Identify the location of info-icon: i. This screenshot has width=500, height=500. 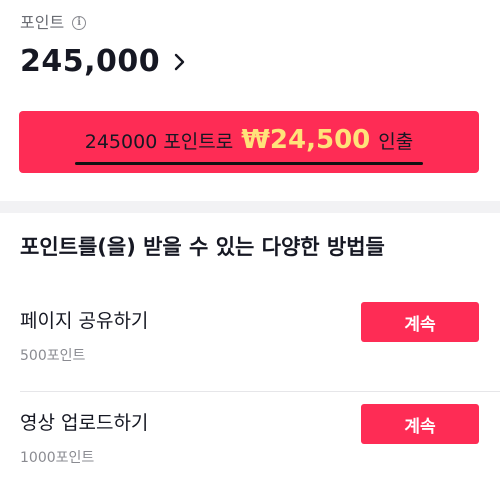
(79, 23).